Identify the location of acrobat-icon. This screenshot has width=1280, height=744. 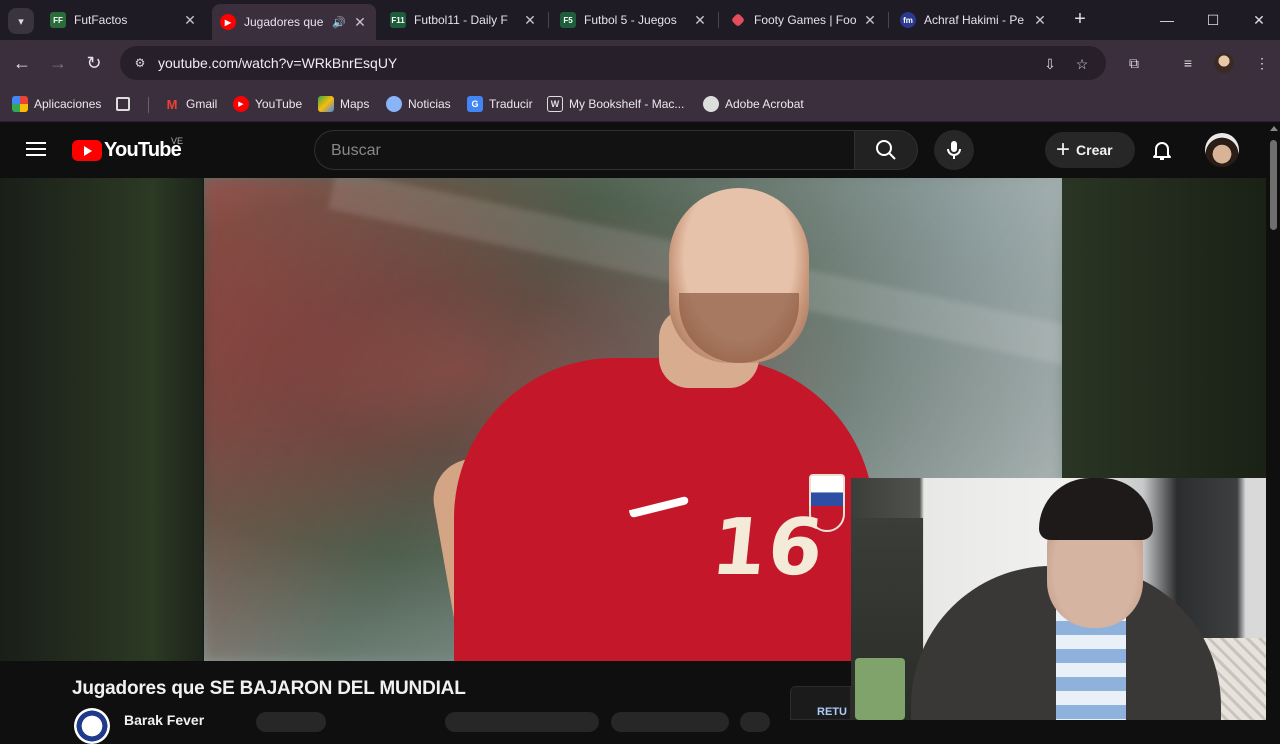
(711, 104).